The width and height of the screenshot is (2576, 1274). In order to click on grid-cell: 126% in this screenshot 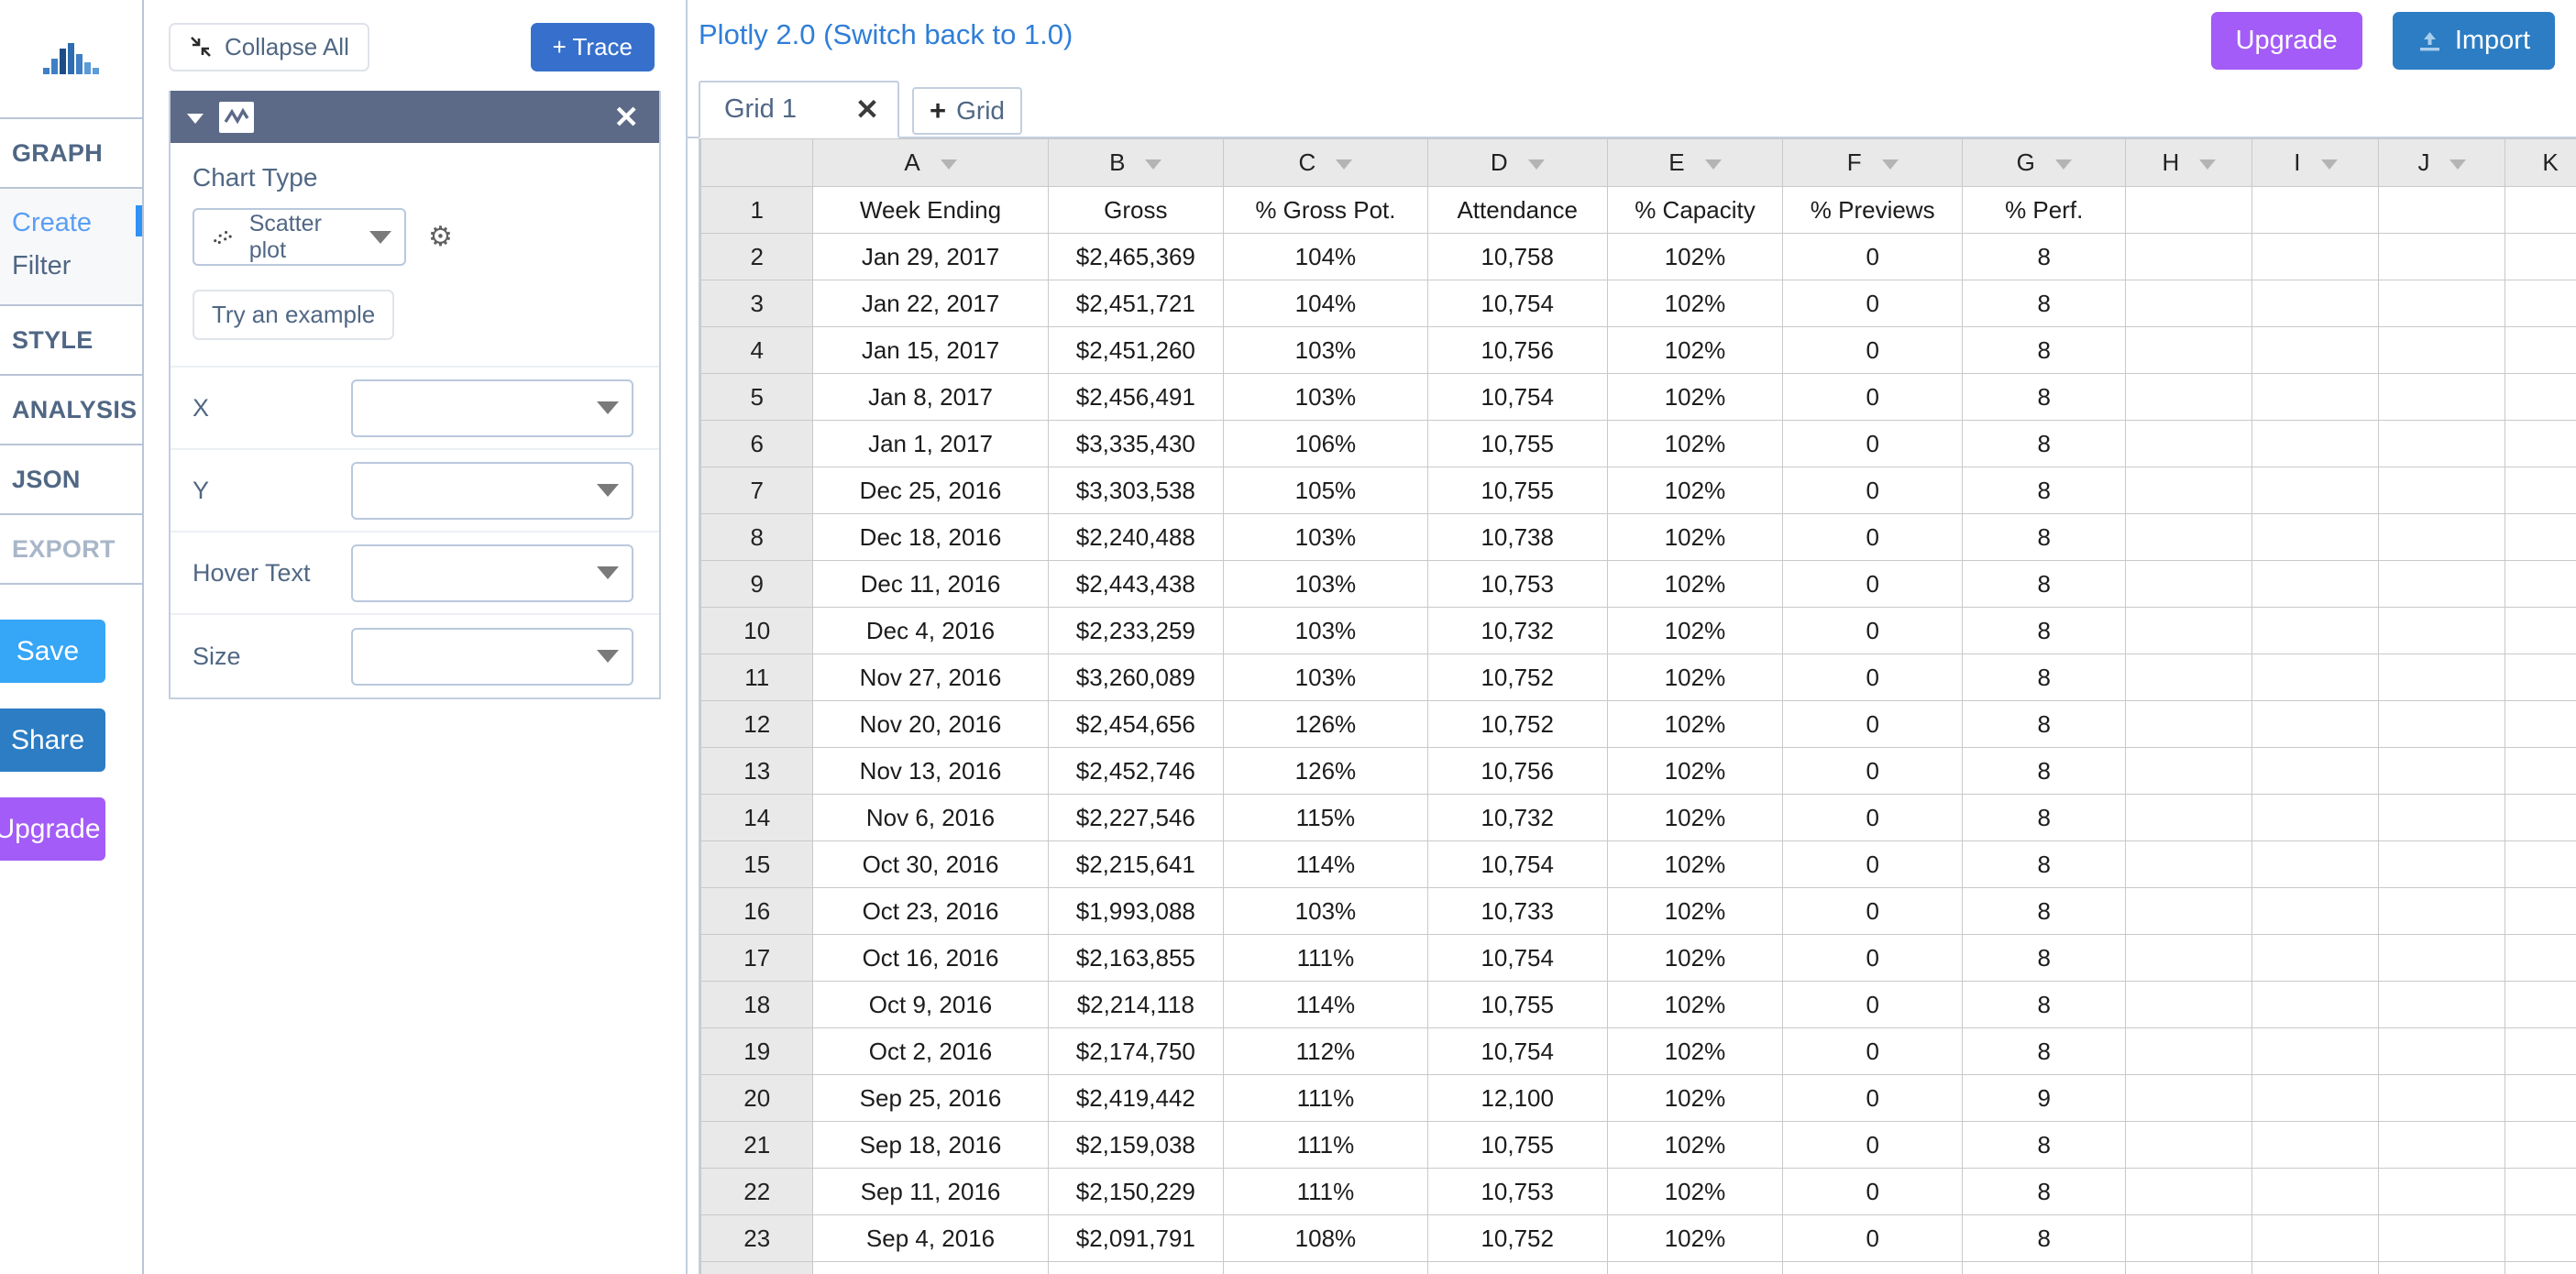, I will do `click(1326, 771)`.